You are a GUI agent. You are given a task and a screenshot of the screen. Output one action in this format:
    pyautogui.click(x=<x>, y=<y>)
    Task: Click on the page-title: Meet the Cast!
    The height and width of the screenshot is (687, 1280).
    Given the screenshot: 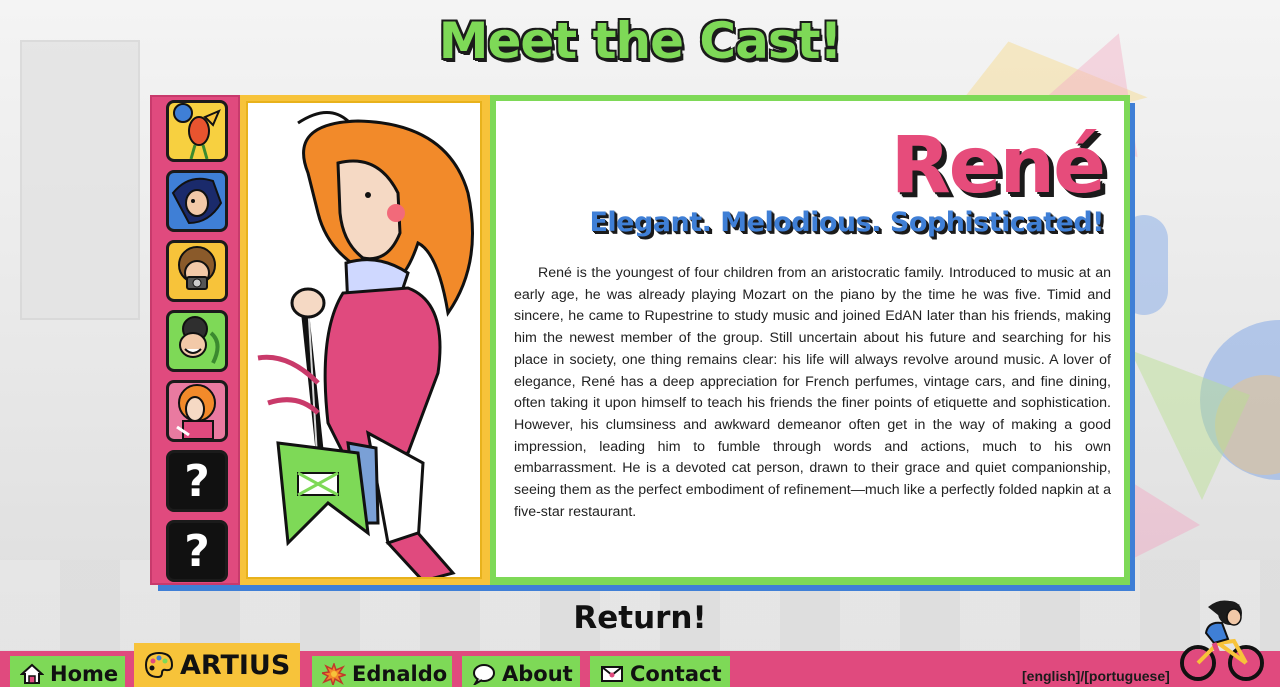 What is the action you would take?
    pyautogui.click(x=640, y=41)
    